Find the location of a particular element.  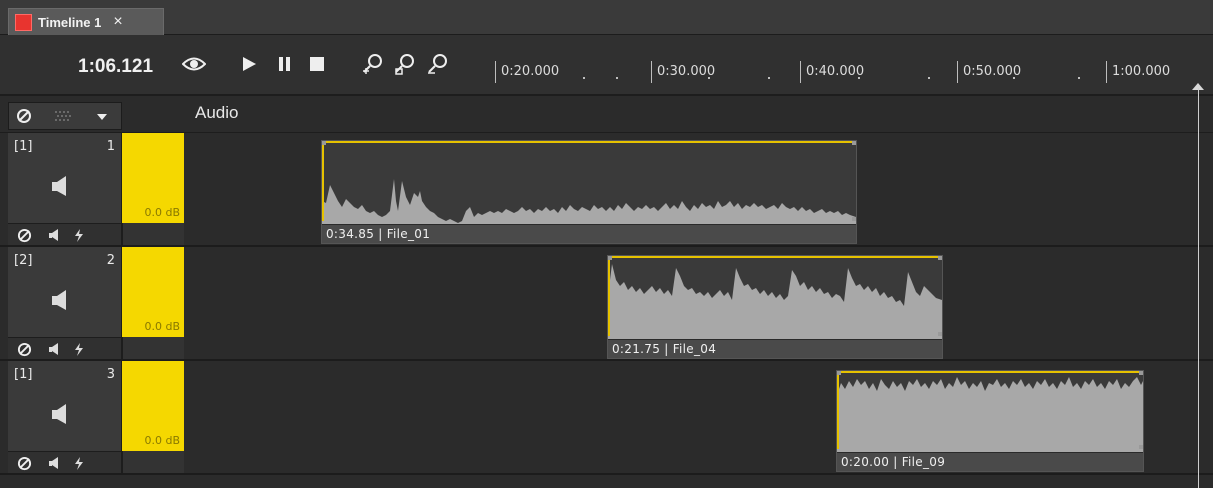

track-number: 2 is located at coordinates (110, 260).